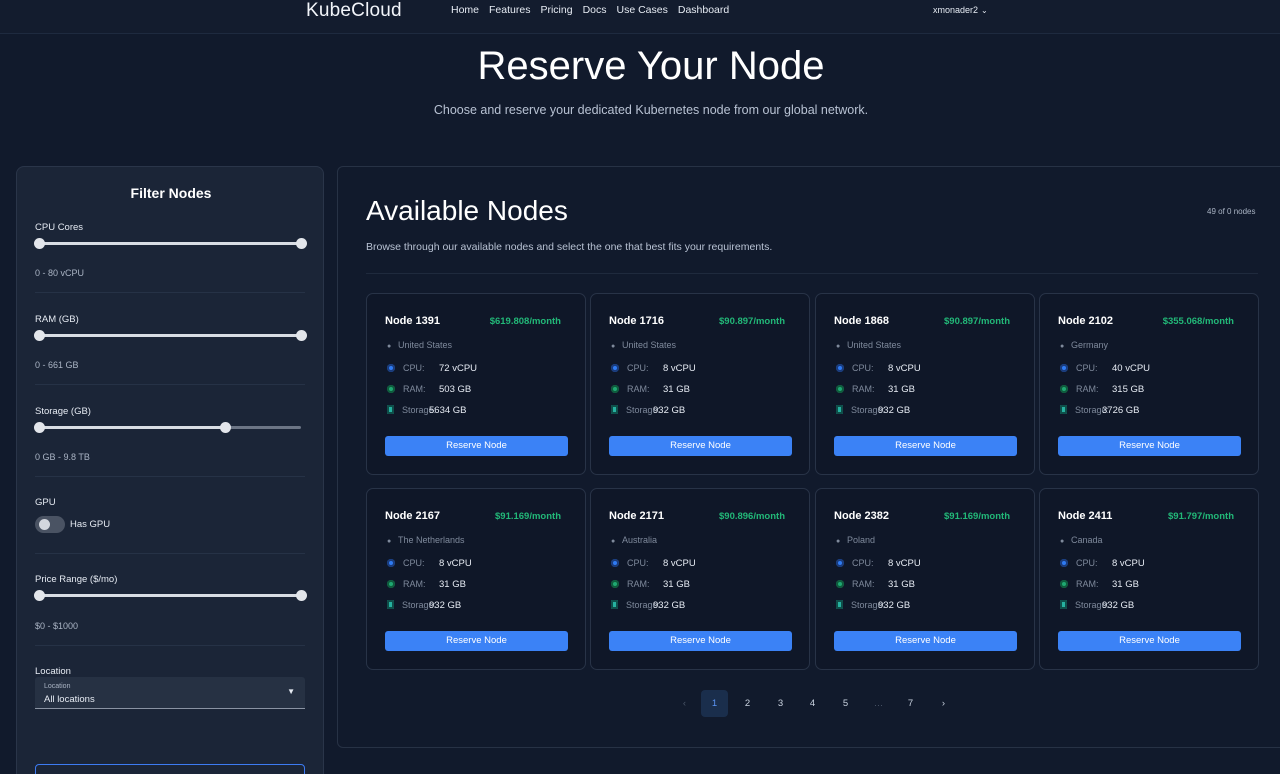 The width and height of the screenshot is (1280, 774). What do you see at coordinates (747, 703) in the screenshot?
I see `page-button-2: 2` at bounding box center [747, 703].